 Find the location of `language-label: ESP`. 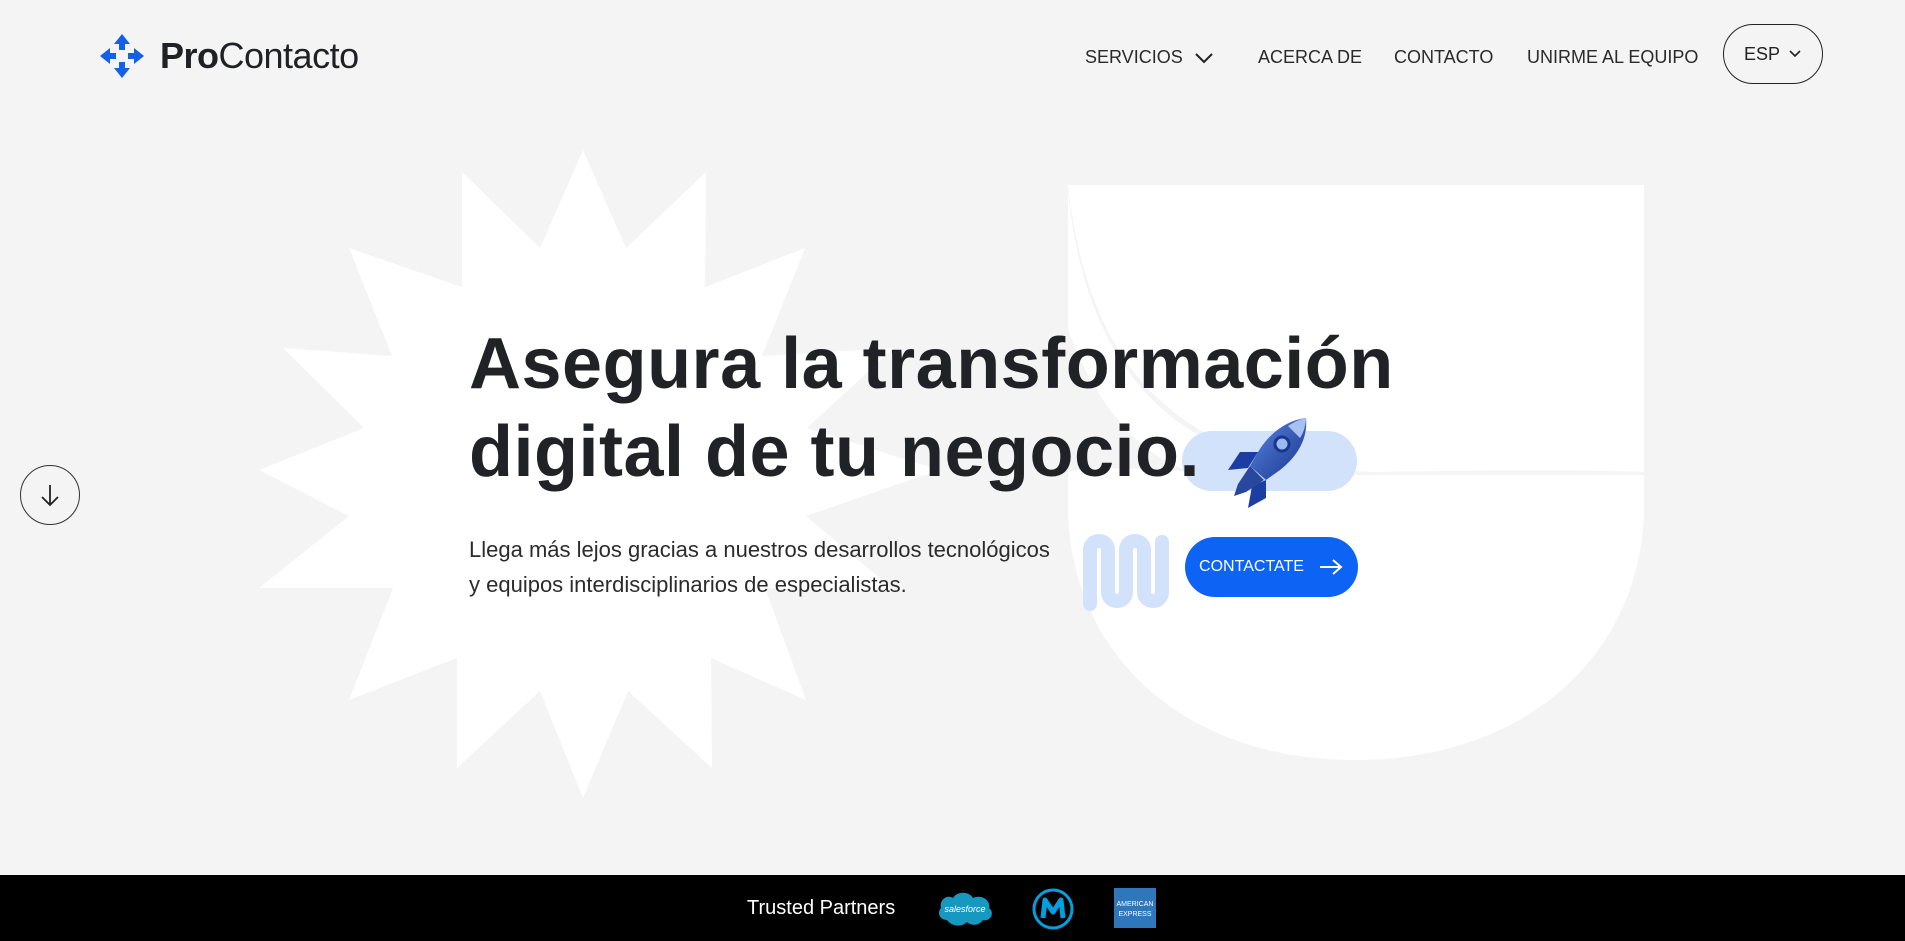

language-label: ESP is located at coordinates (1762, 53).